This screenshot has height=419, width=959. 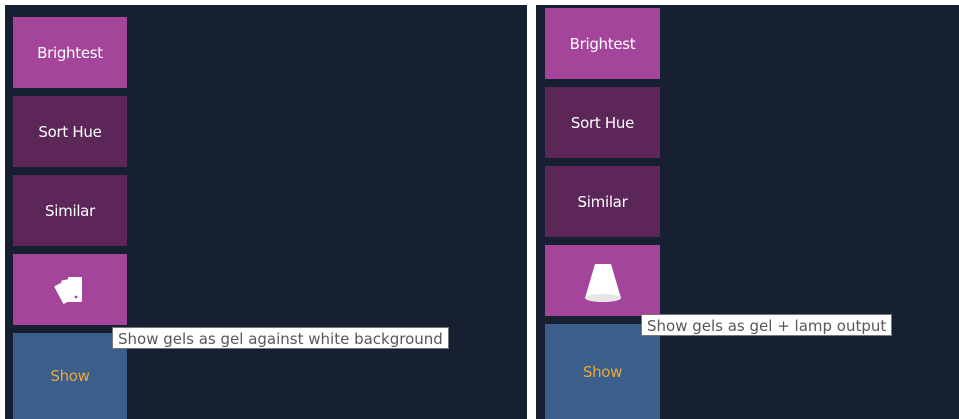 What do you see at coordinates (767, 325) in the screenshot?
I see `tooltip: Show gels as gel + lamp output` at bounding box center [767, 325].